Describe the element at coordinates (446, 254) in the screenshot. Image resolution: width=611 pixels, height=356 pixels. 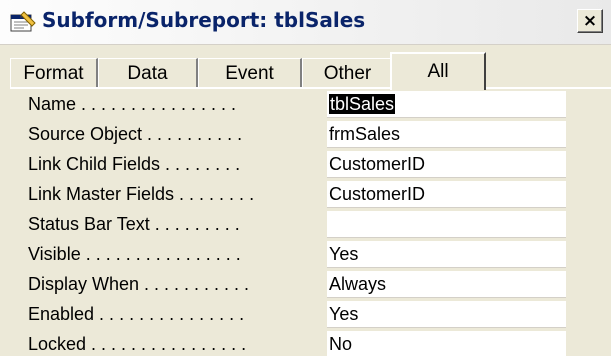
I see `visible-field: Yes` at that location.